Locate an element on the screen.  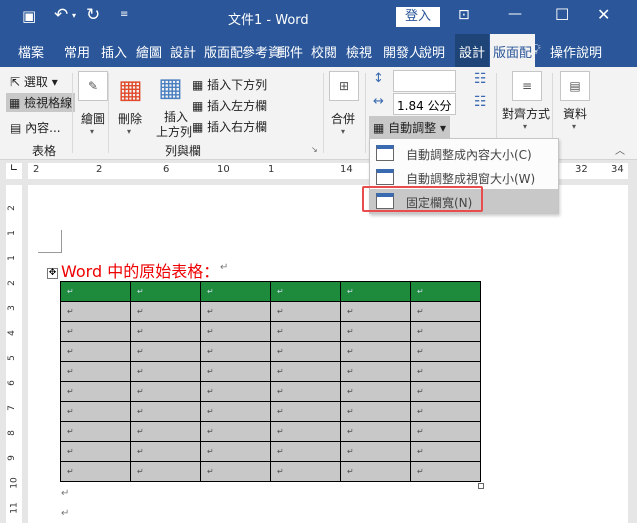
tab-6: 參考資 is located at coordinates (261, 51).